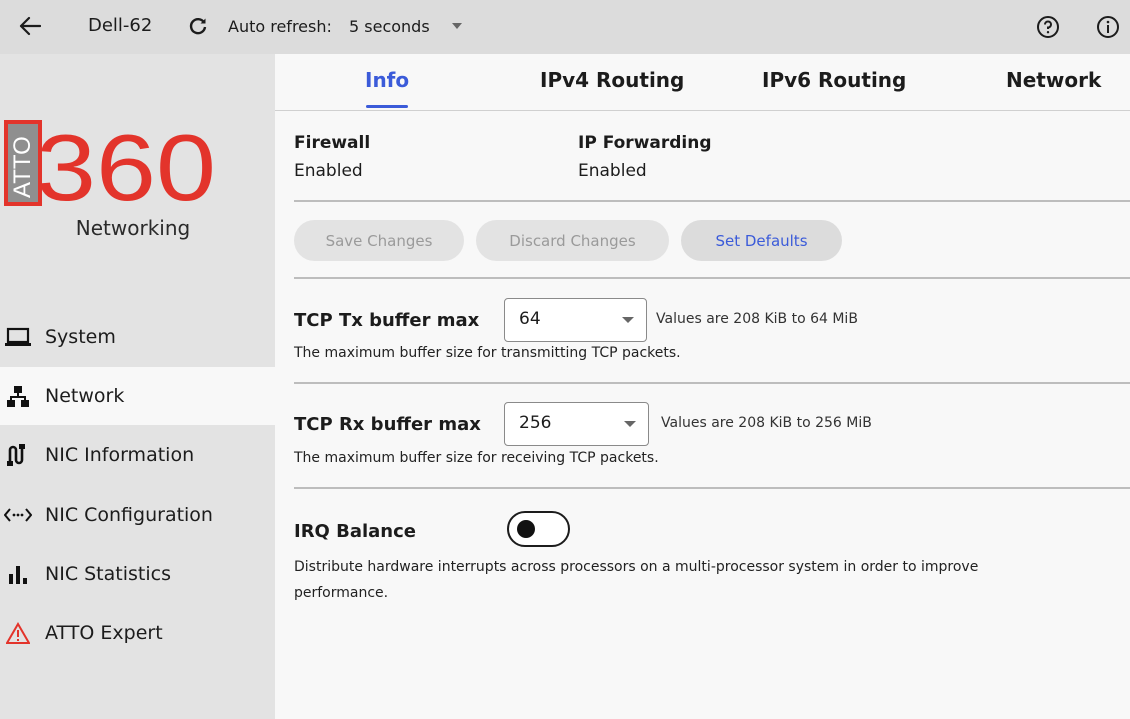 The image size is (1130, 719). What do you see at coordinates (104, 633) in the screenshot?
I see `sidebar-item-label: ATTO Expert` at bounding box center [104, 633].